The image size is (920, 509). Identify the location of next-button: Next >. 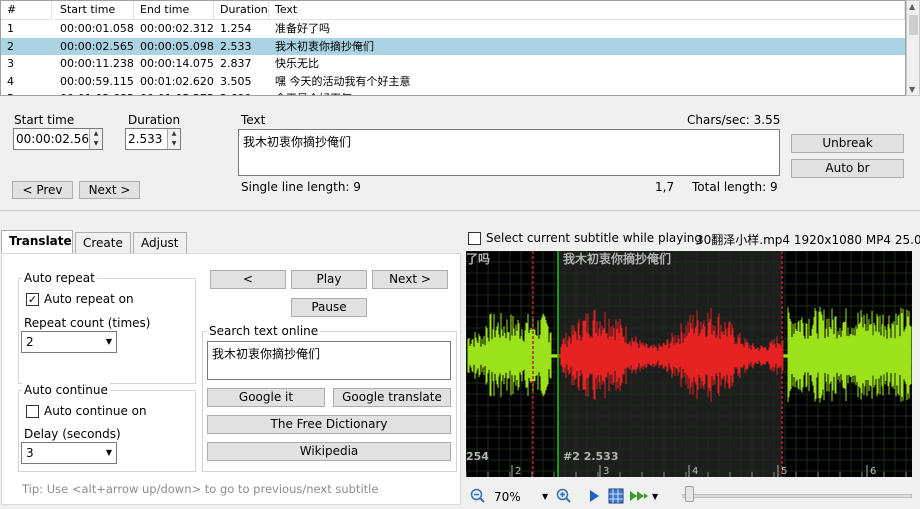
(109, 190).